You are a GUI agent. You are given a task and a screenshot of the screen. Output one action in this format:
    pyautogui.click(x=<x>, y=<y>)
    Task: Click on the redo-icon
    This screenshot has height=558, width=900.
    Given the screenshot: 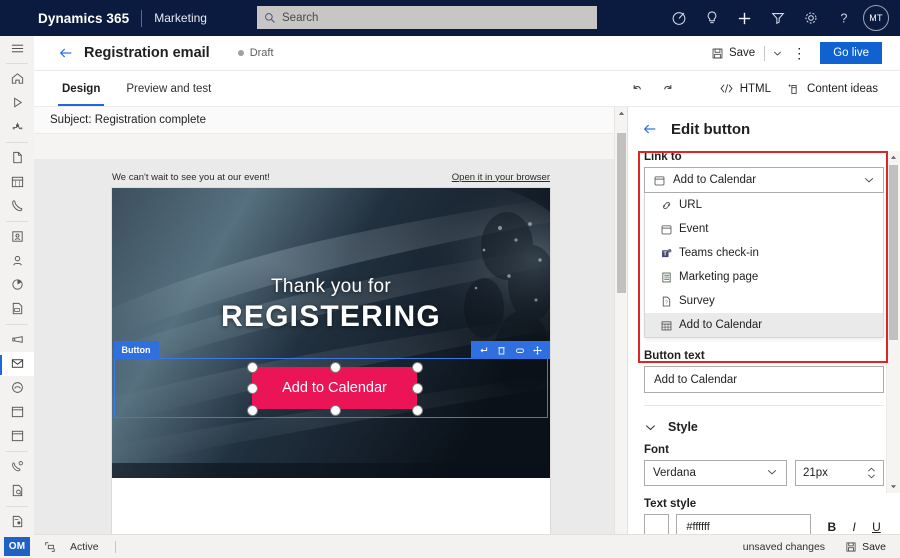 What is the action you would take?
    pyautogui.click(x=668, y=88)
    